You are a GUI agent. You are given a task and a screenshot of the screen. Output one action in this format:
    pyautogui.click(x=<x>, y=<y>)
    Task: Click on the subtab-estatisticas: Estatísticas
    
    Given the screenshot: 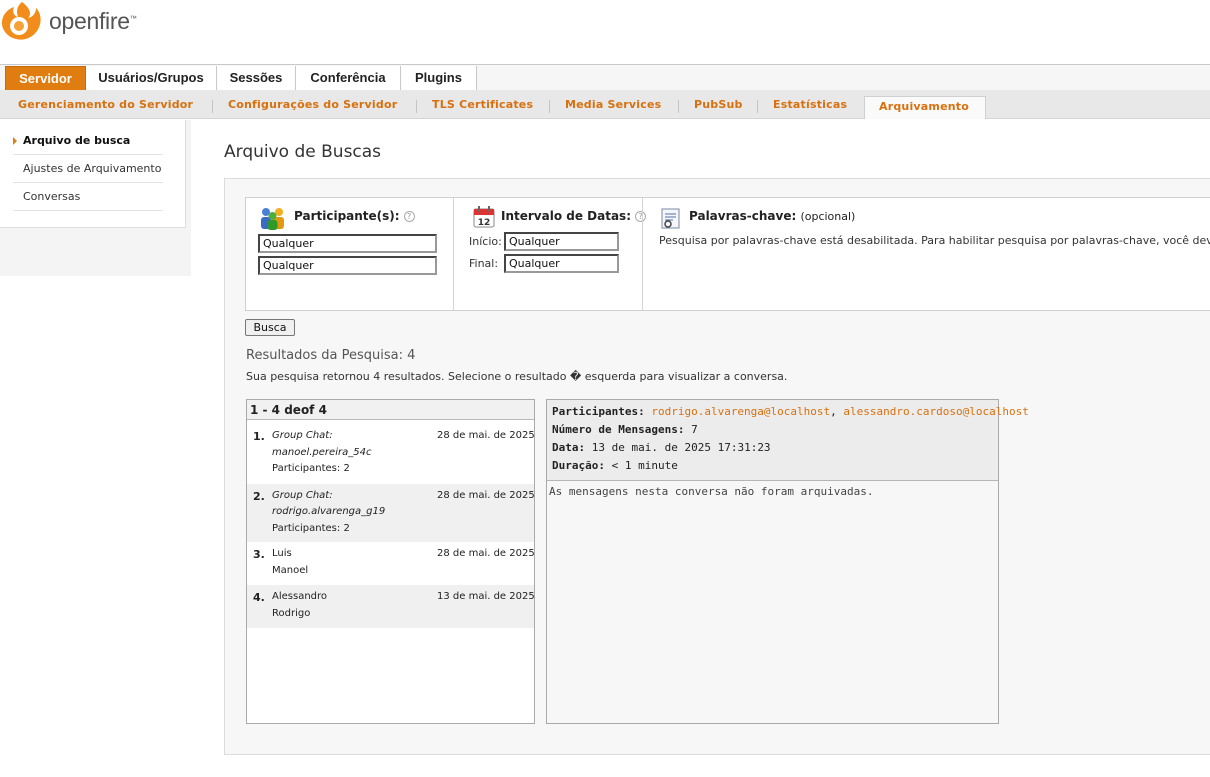 What is the action you would take?
    pyautogui.click(x=810, y=104)
    